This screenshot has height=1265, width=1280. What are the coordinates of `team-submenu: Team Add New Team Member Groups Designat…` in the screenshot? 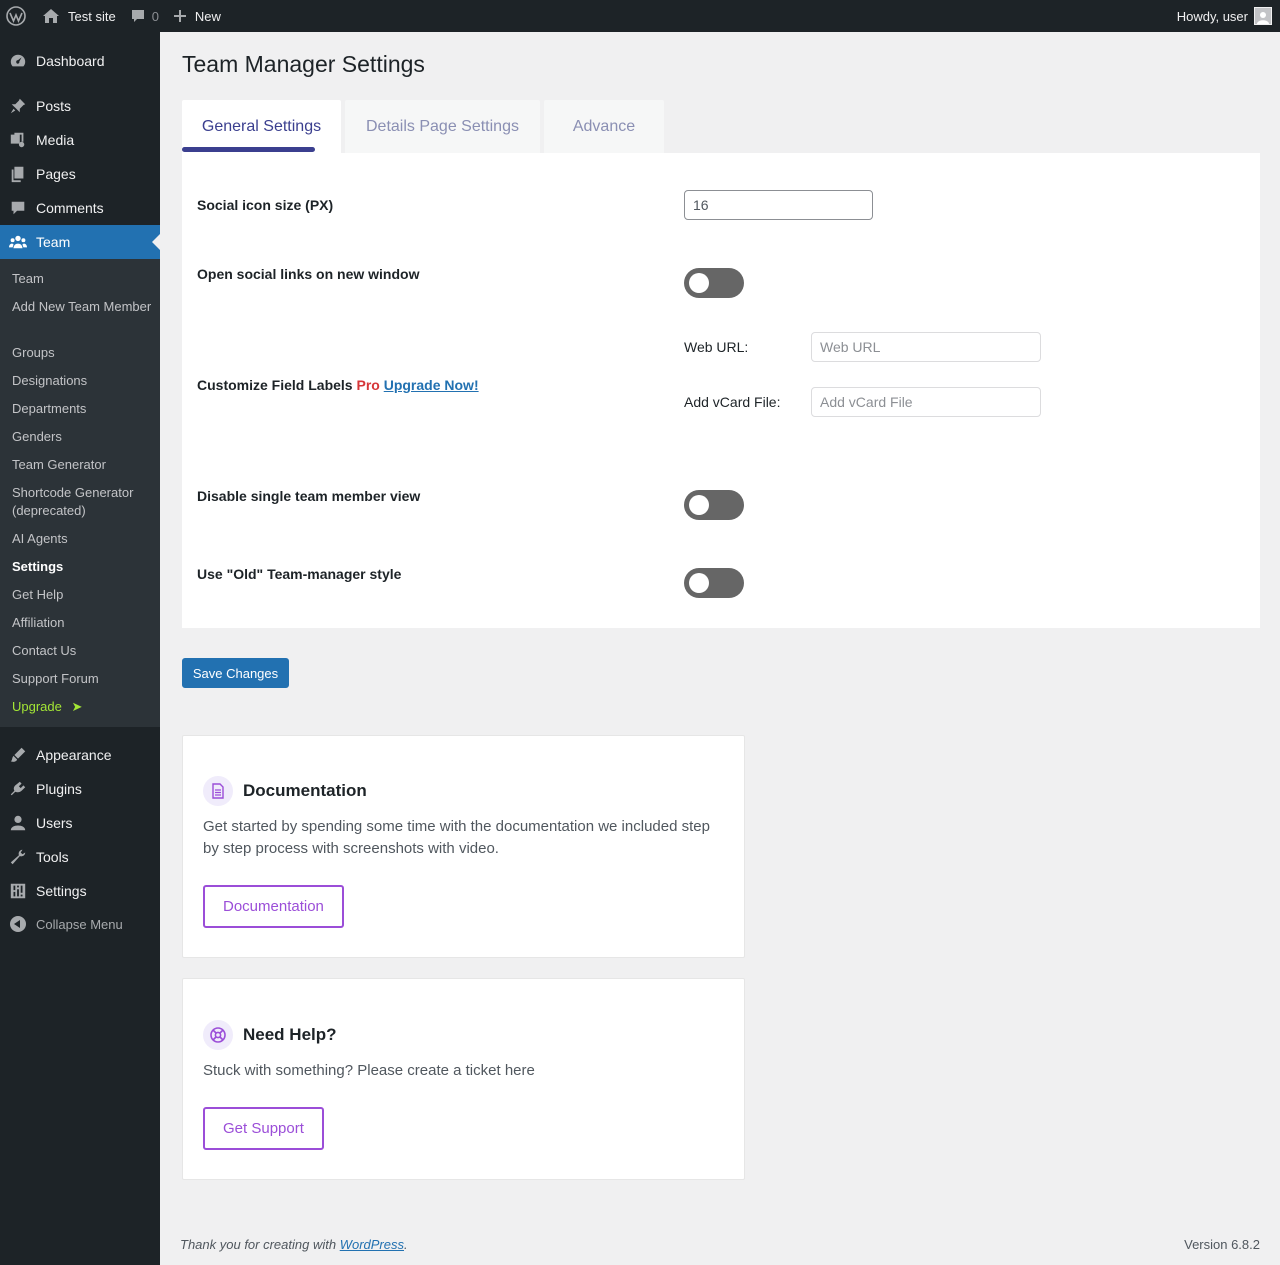 It's located at (80, 493).